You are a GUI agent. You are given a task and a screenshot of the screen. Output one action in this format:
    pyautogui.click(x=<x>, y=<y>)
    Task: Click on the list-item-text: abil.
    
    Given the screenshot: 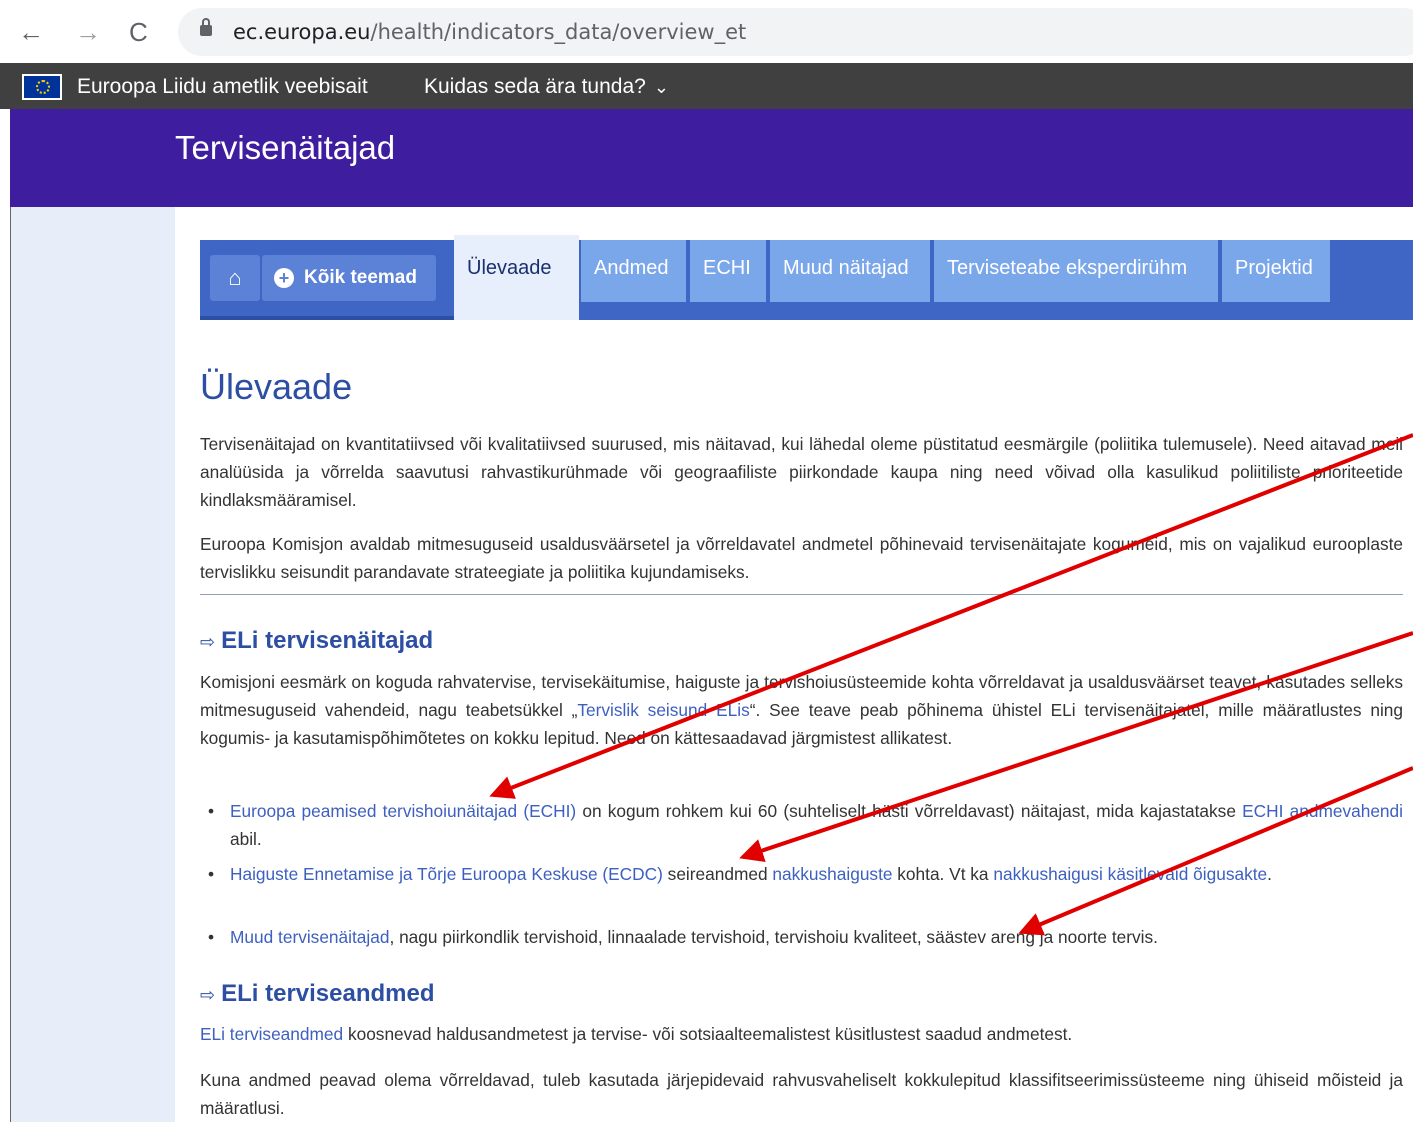 What is the action you would take?
    pyautogui.click(x=246, y=839)
    